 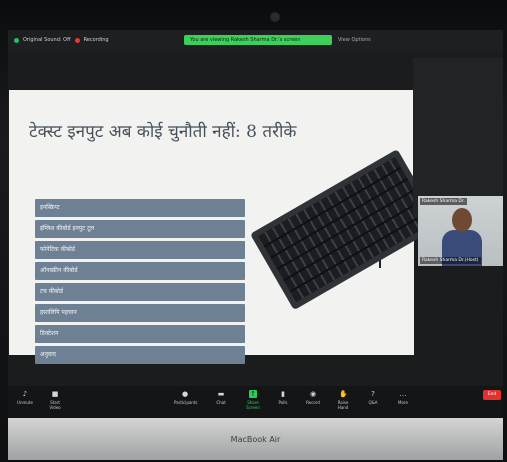 I want to click on polls-button: ▮ Polls, so click(x=283, y=397).